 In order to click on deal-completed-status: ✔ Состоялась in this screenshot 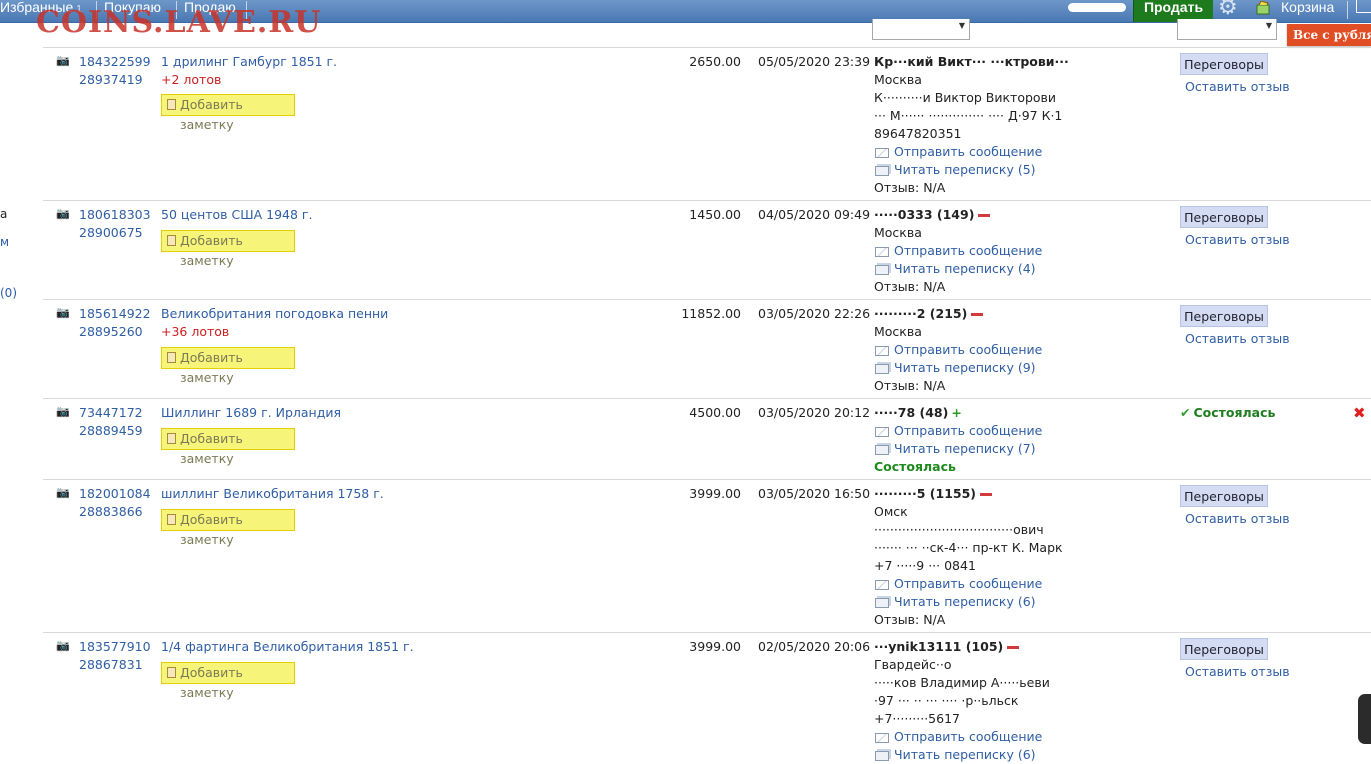, I will do `click(1227, 412)`.